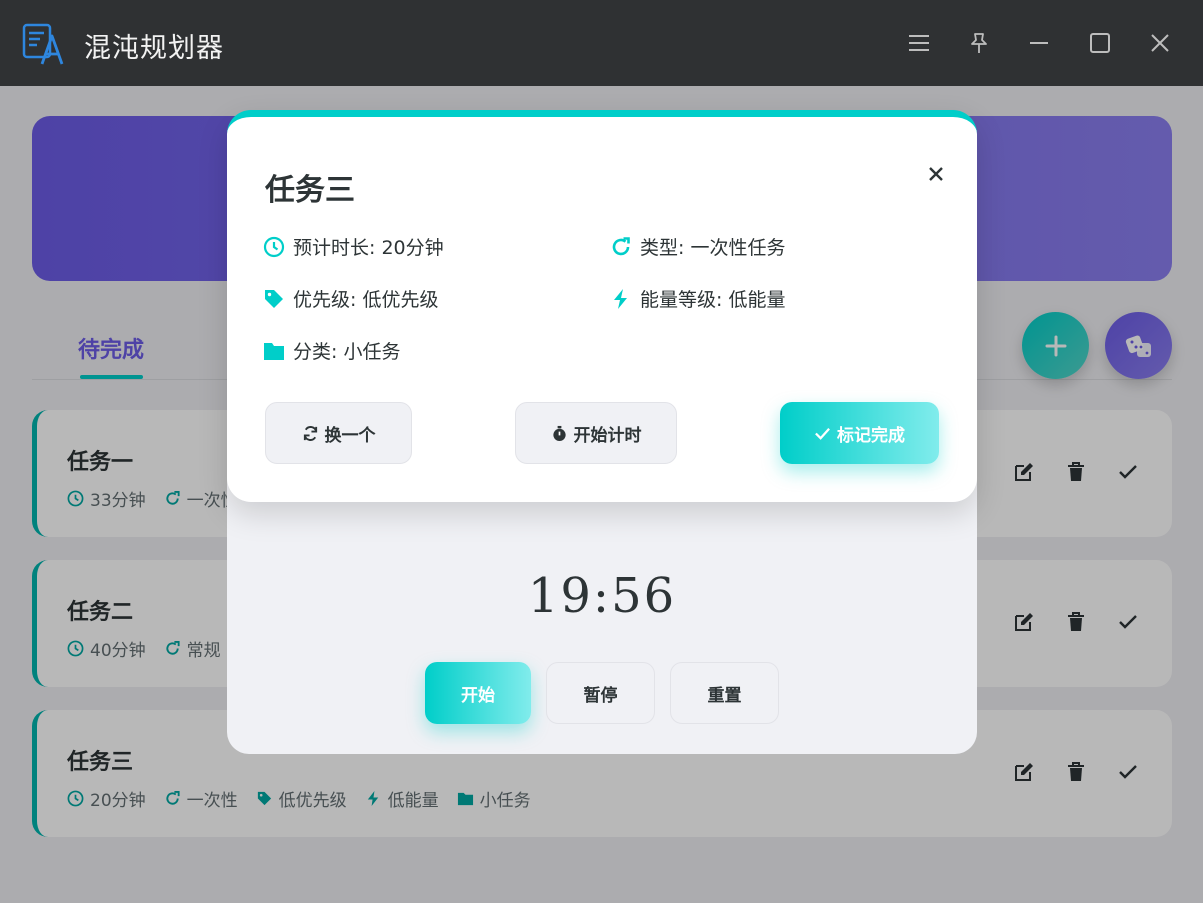  I want to click on detail-type: 类型: 一次性任务, so click(697, 246).